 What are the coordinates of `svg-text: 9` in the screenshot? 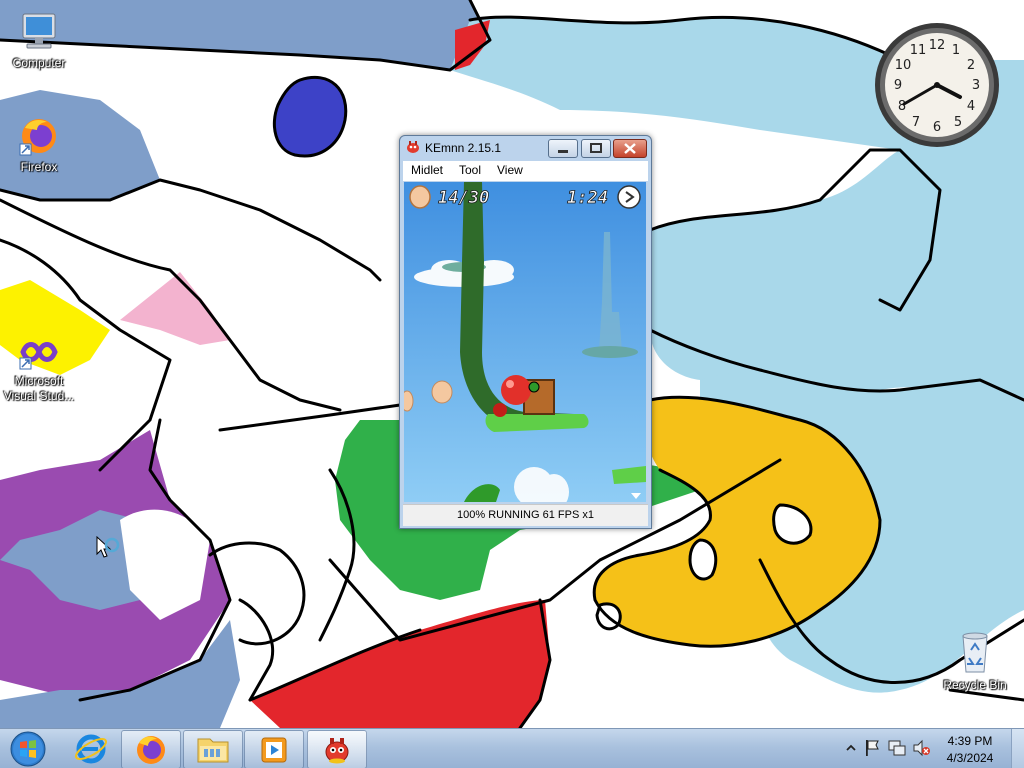 It's located at (898, 85).